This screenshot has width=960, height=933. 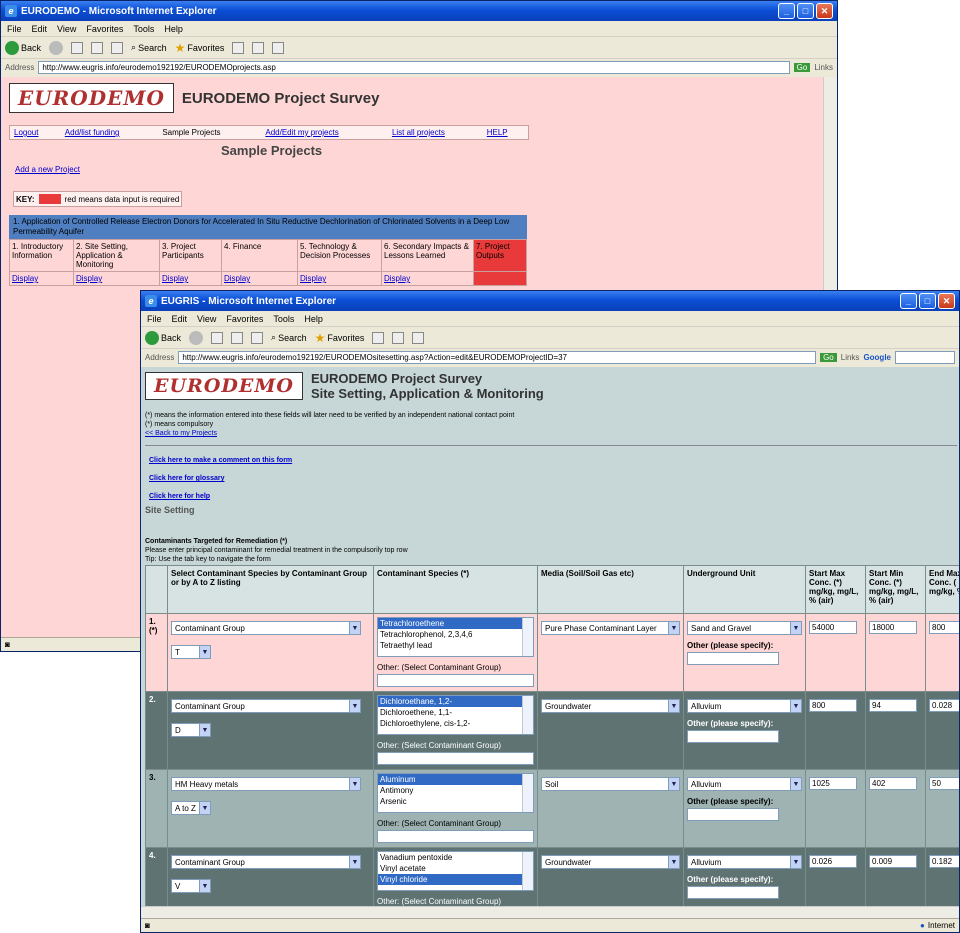 I want to click on species-option: Dichloroethane, 1,2-, so click(x=455, y=701).